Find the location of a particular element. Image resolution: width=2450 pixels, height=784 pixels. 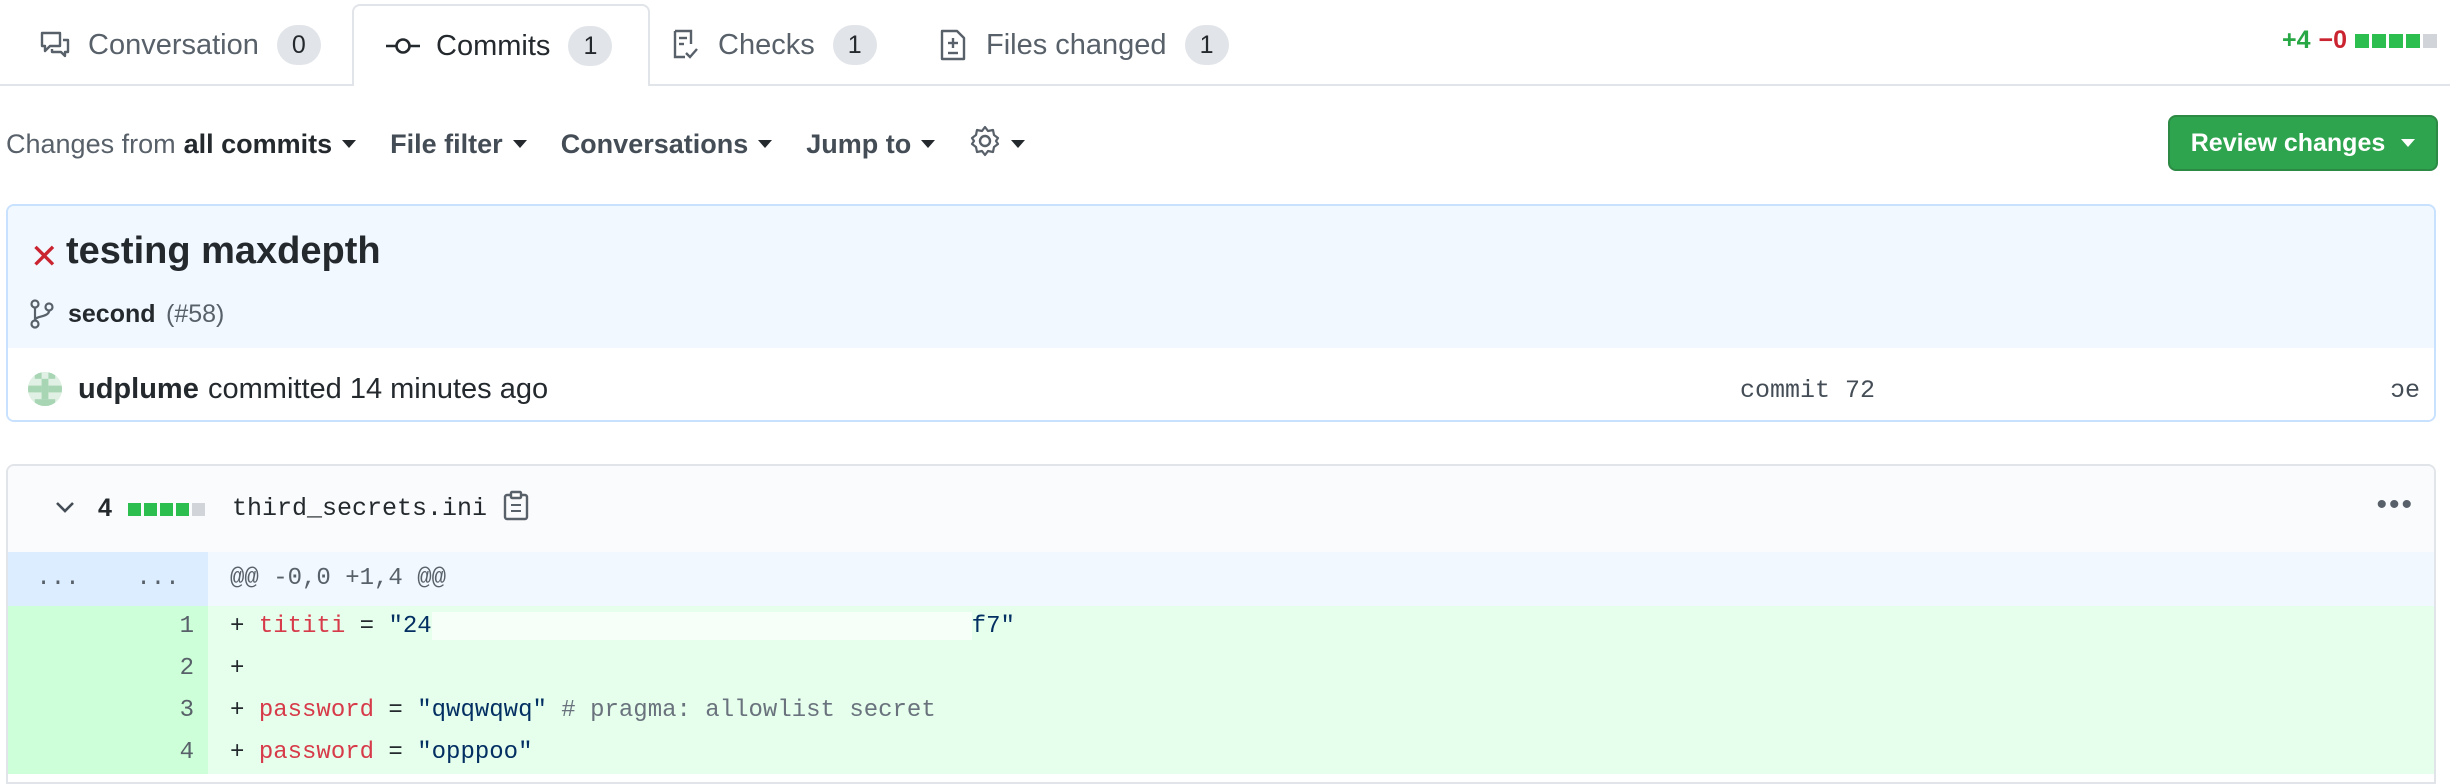

diffstat: +4 −0 is located at coordinates (2361, 40).